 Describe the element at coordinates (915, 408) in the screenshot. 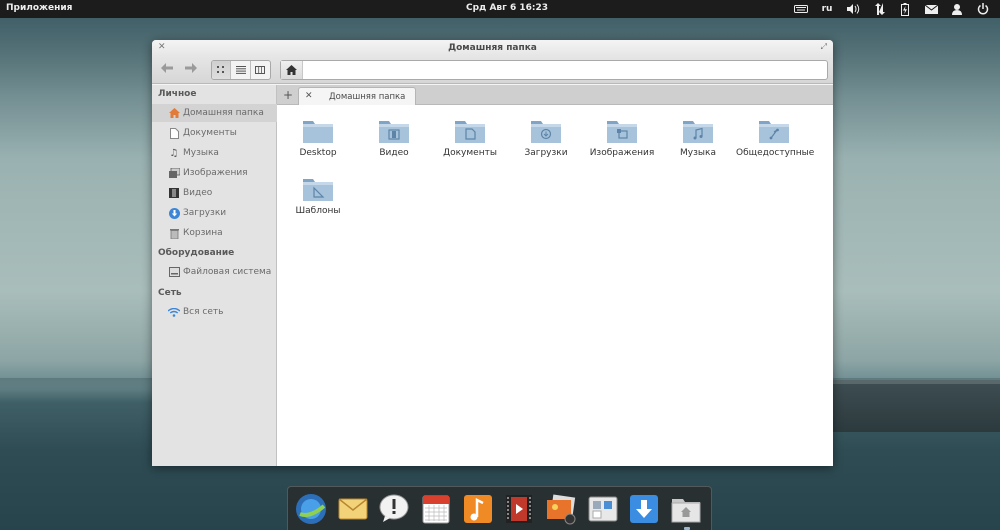

I see `wallpaper-pier` at that location.